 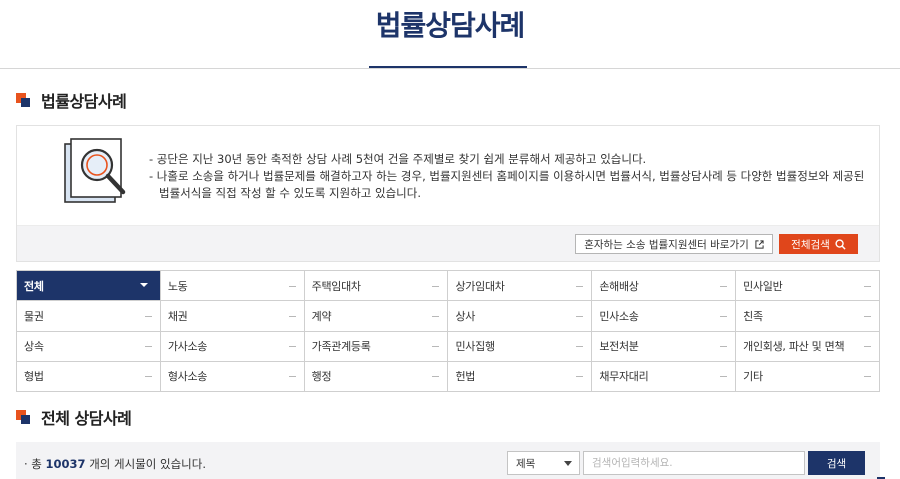 I want to click on self-help-label: 혼자하는 소송 법률지원센터 바로가기, so click(x=666, y=244).